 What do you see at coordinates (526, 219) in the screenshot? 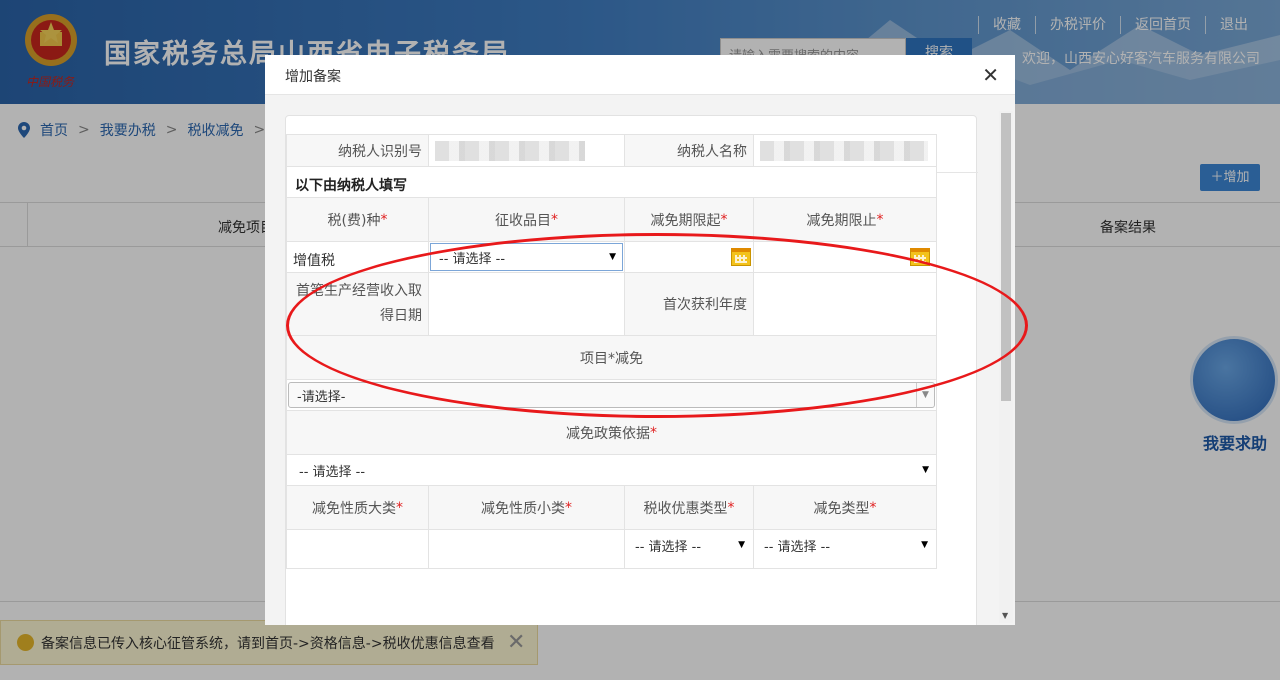
I see `item-header: 征收品目 *` at bounding box center [526, 219].